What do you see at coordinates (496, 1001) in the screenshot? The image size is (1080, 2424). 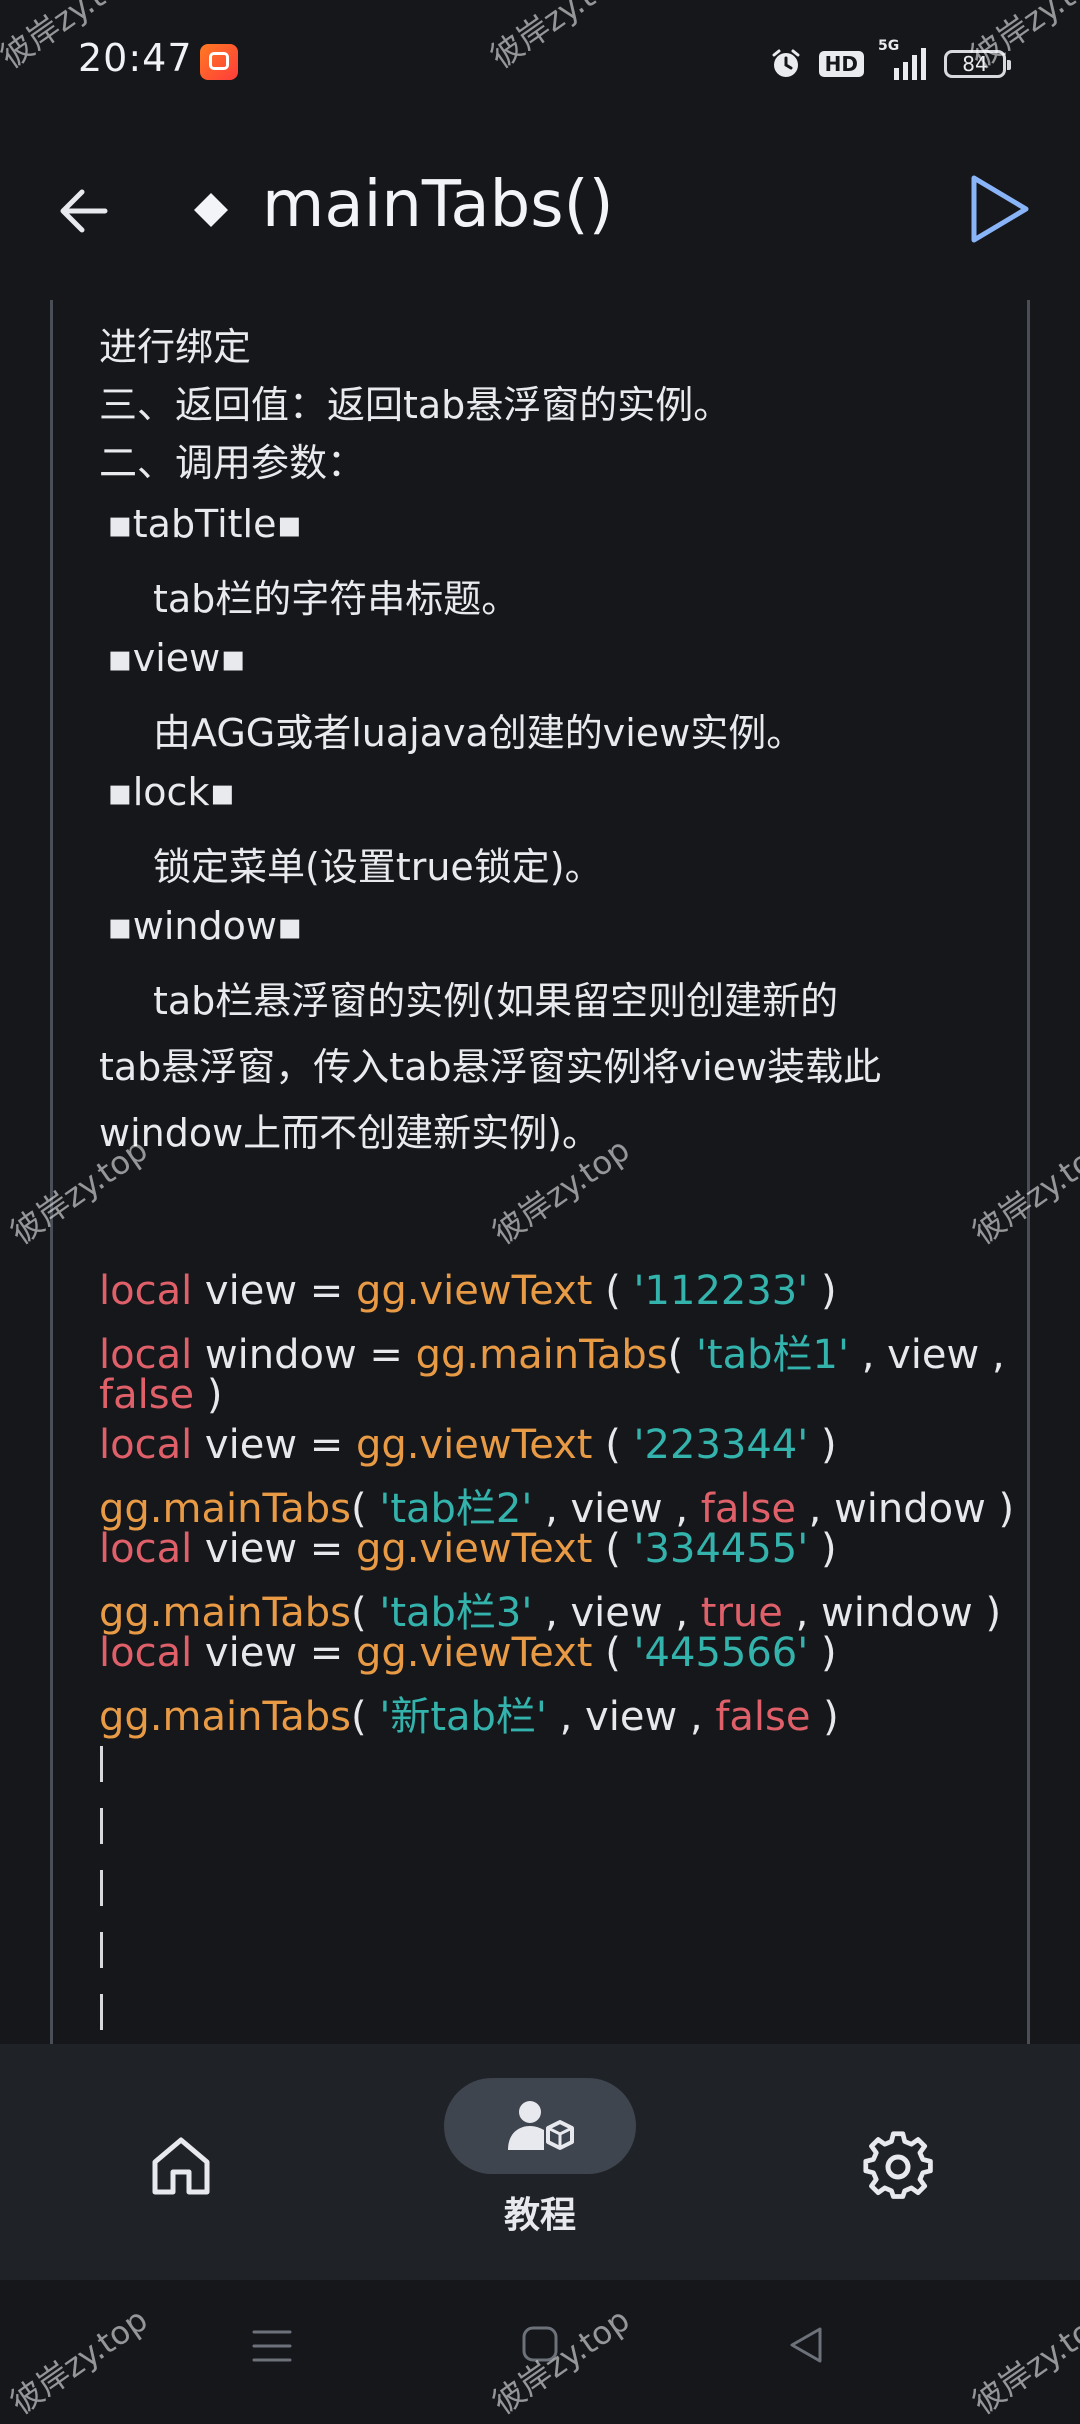 I see `doc-line: tab栏悬浮窗的实例(如果留空则创建新的` at bounding box center [496, 1001].